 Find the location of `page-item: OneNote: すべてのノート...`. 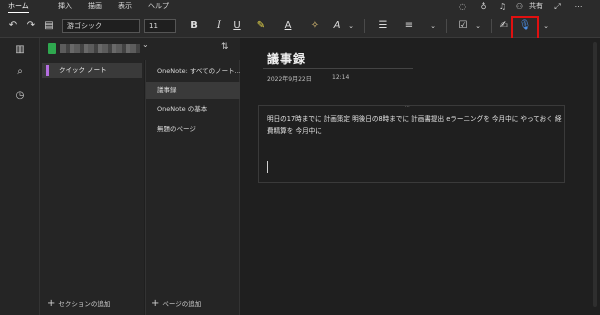

page-item: OneNote: すべてのノート... is located at coordinates (193, 71).